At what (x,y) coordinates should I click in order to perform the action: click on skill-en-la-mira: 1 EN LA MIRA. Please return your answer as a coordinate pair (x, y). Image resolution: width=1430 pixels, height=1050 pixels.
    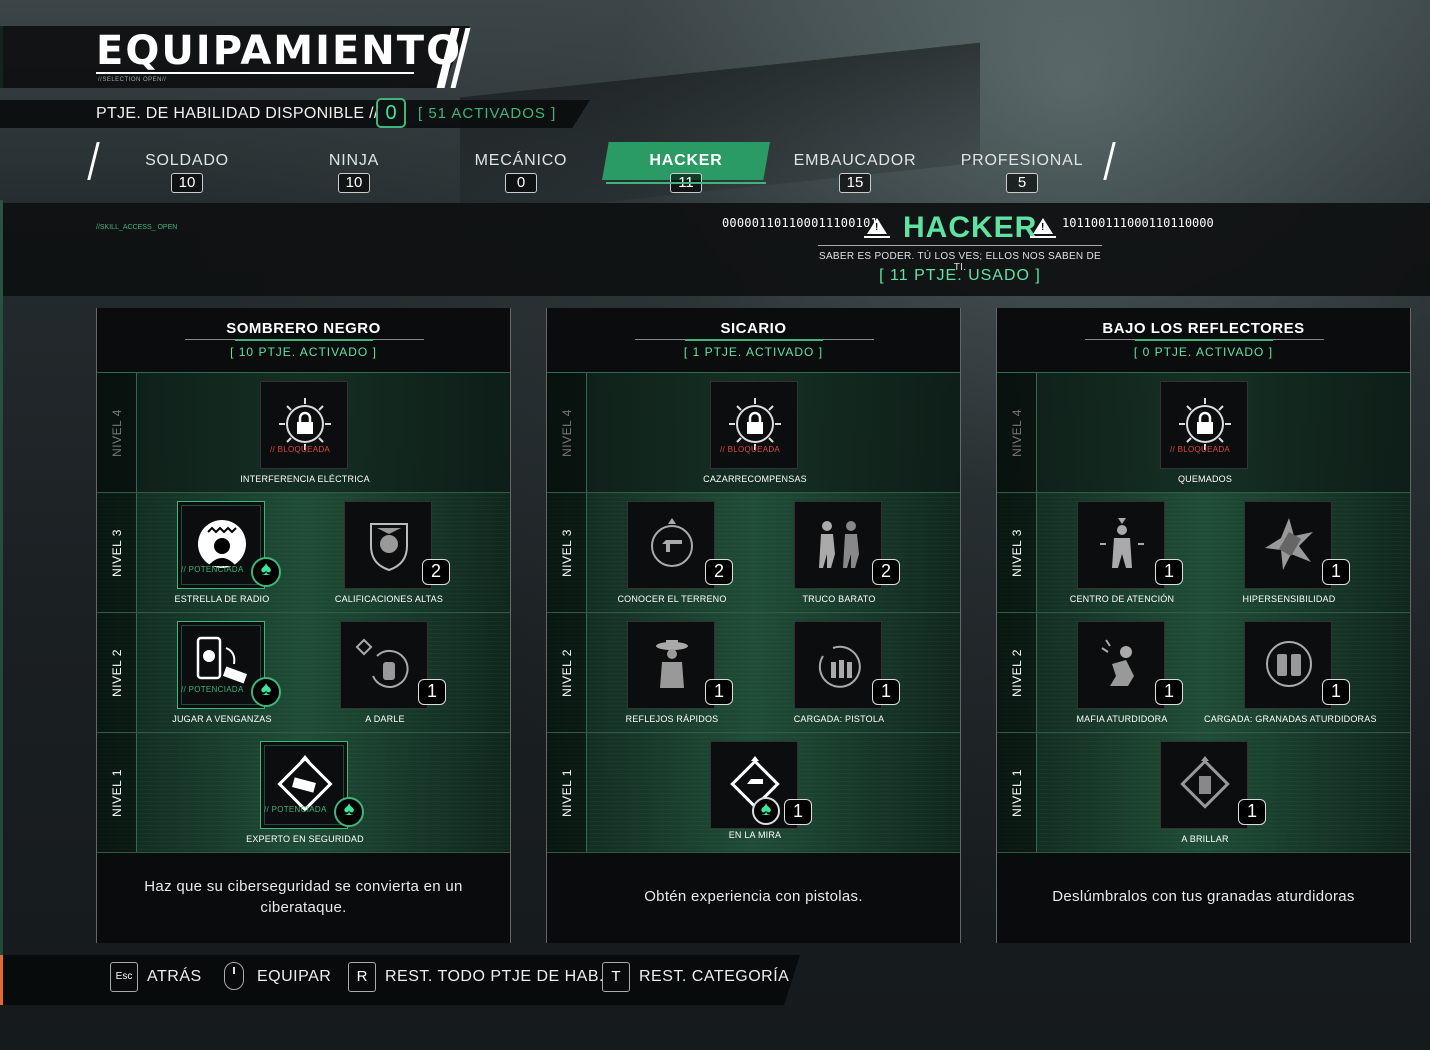
    Looking at the image, I should click on (761, 786).